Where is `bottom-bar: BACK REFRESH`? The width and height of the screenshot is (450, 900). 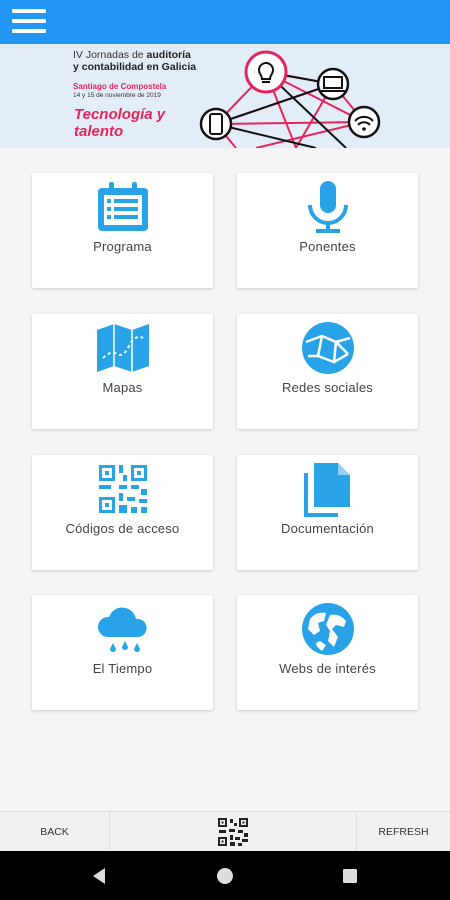 bottom-bar: BACK REFRESH is located at coordinates (225, 831).